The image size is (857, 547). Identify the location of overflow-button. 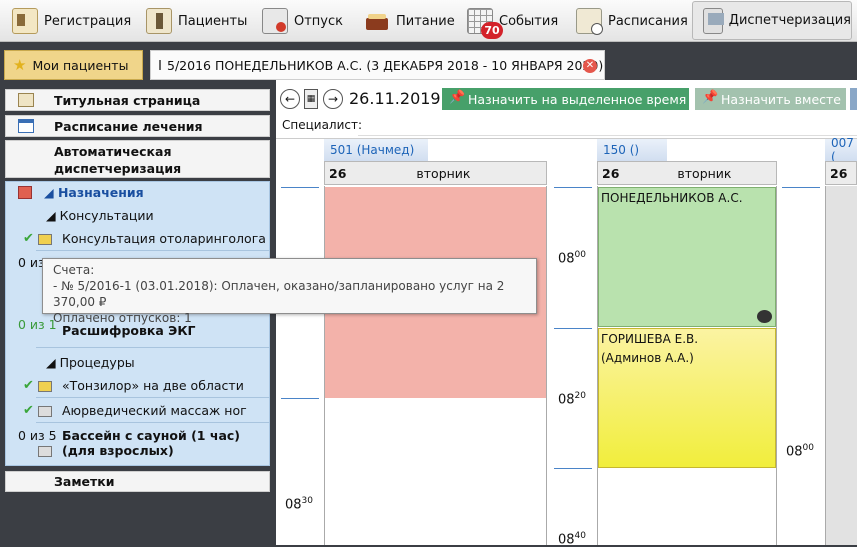
(853, 99).